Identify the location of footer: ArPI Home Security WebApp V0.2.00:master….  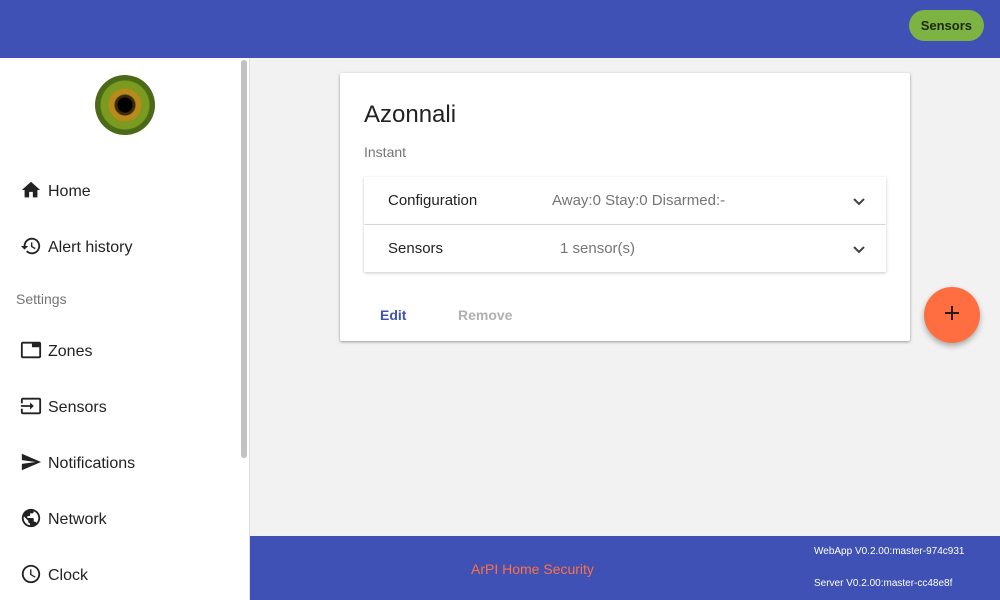
(625, 568).